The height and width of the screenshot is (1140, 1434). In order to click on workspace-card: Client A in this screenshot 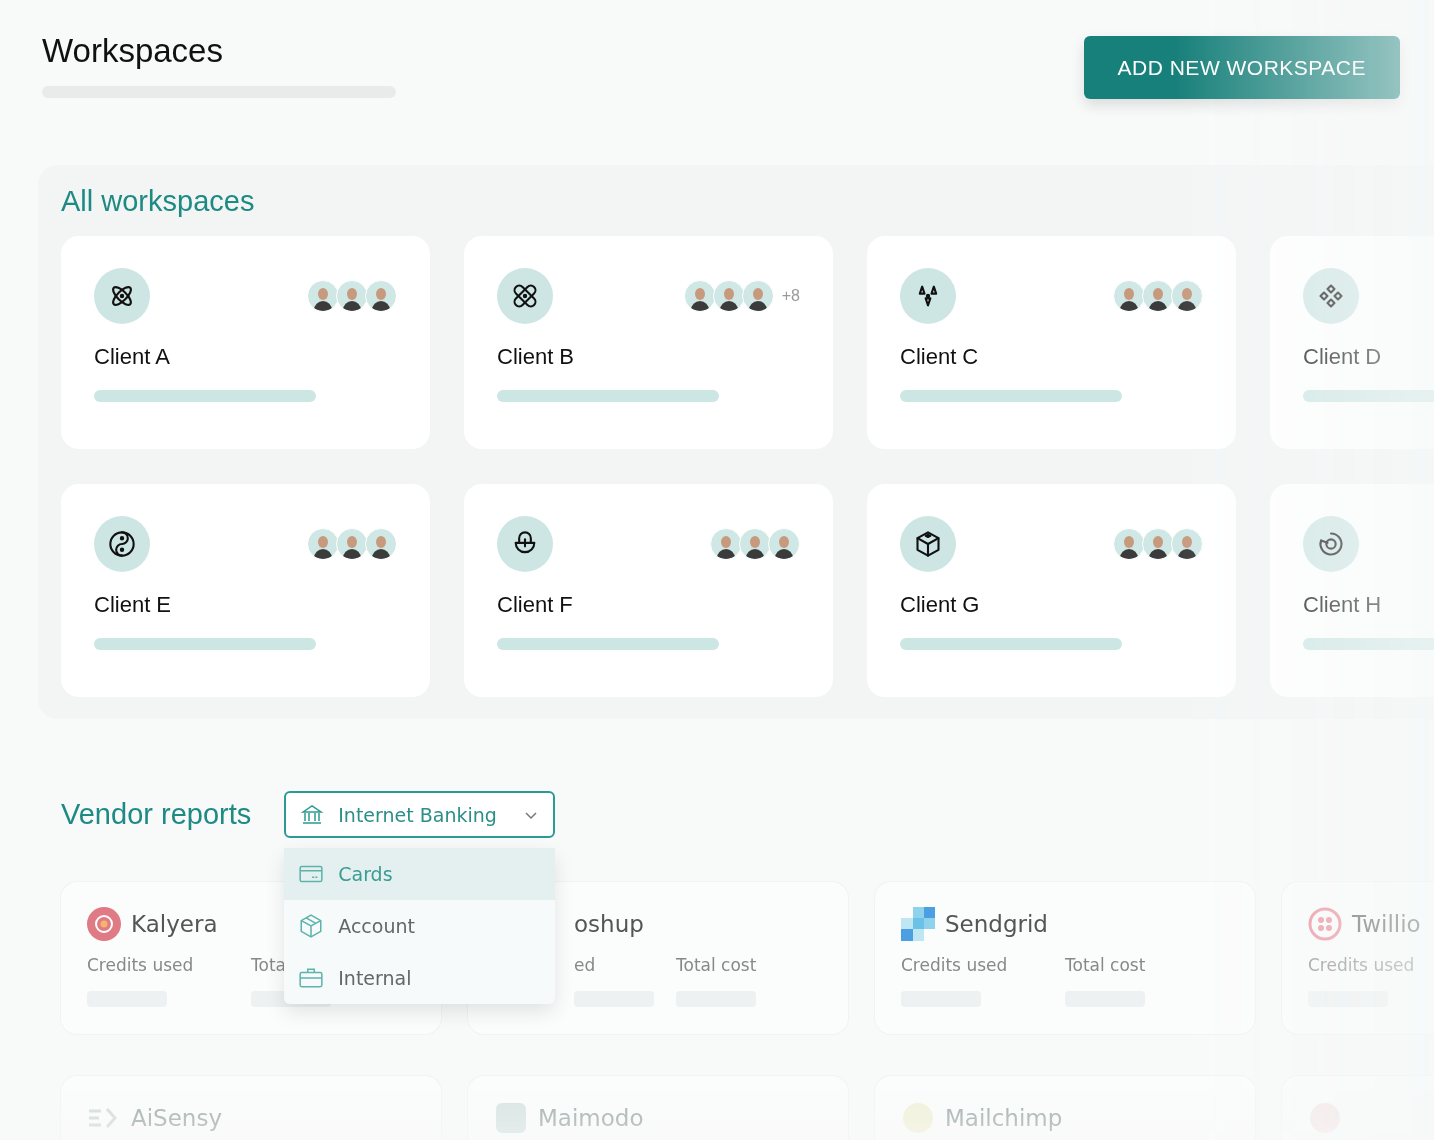, I will do `click(245, 342)`.